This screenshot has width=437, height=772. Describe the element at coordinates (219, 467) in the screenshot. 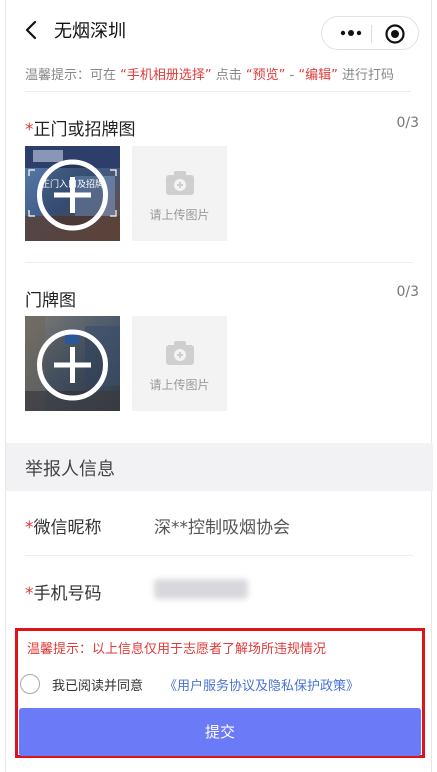

I see `reporter-section-header: 举报人信息` at that location.